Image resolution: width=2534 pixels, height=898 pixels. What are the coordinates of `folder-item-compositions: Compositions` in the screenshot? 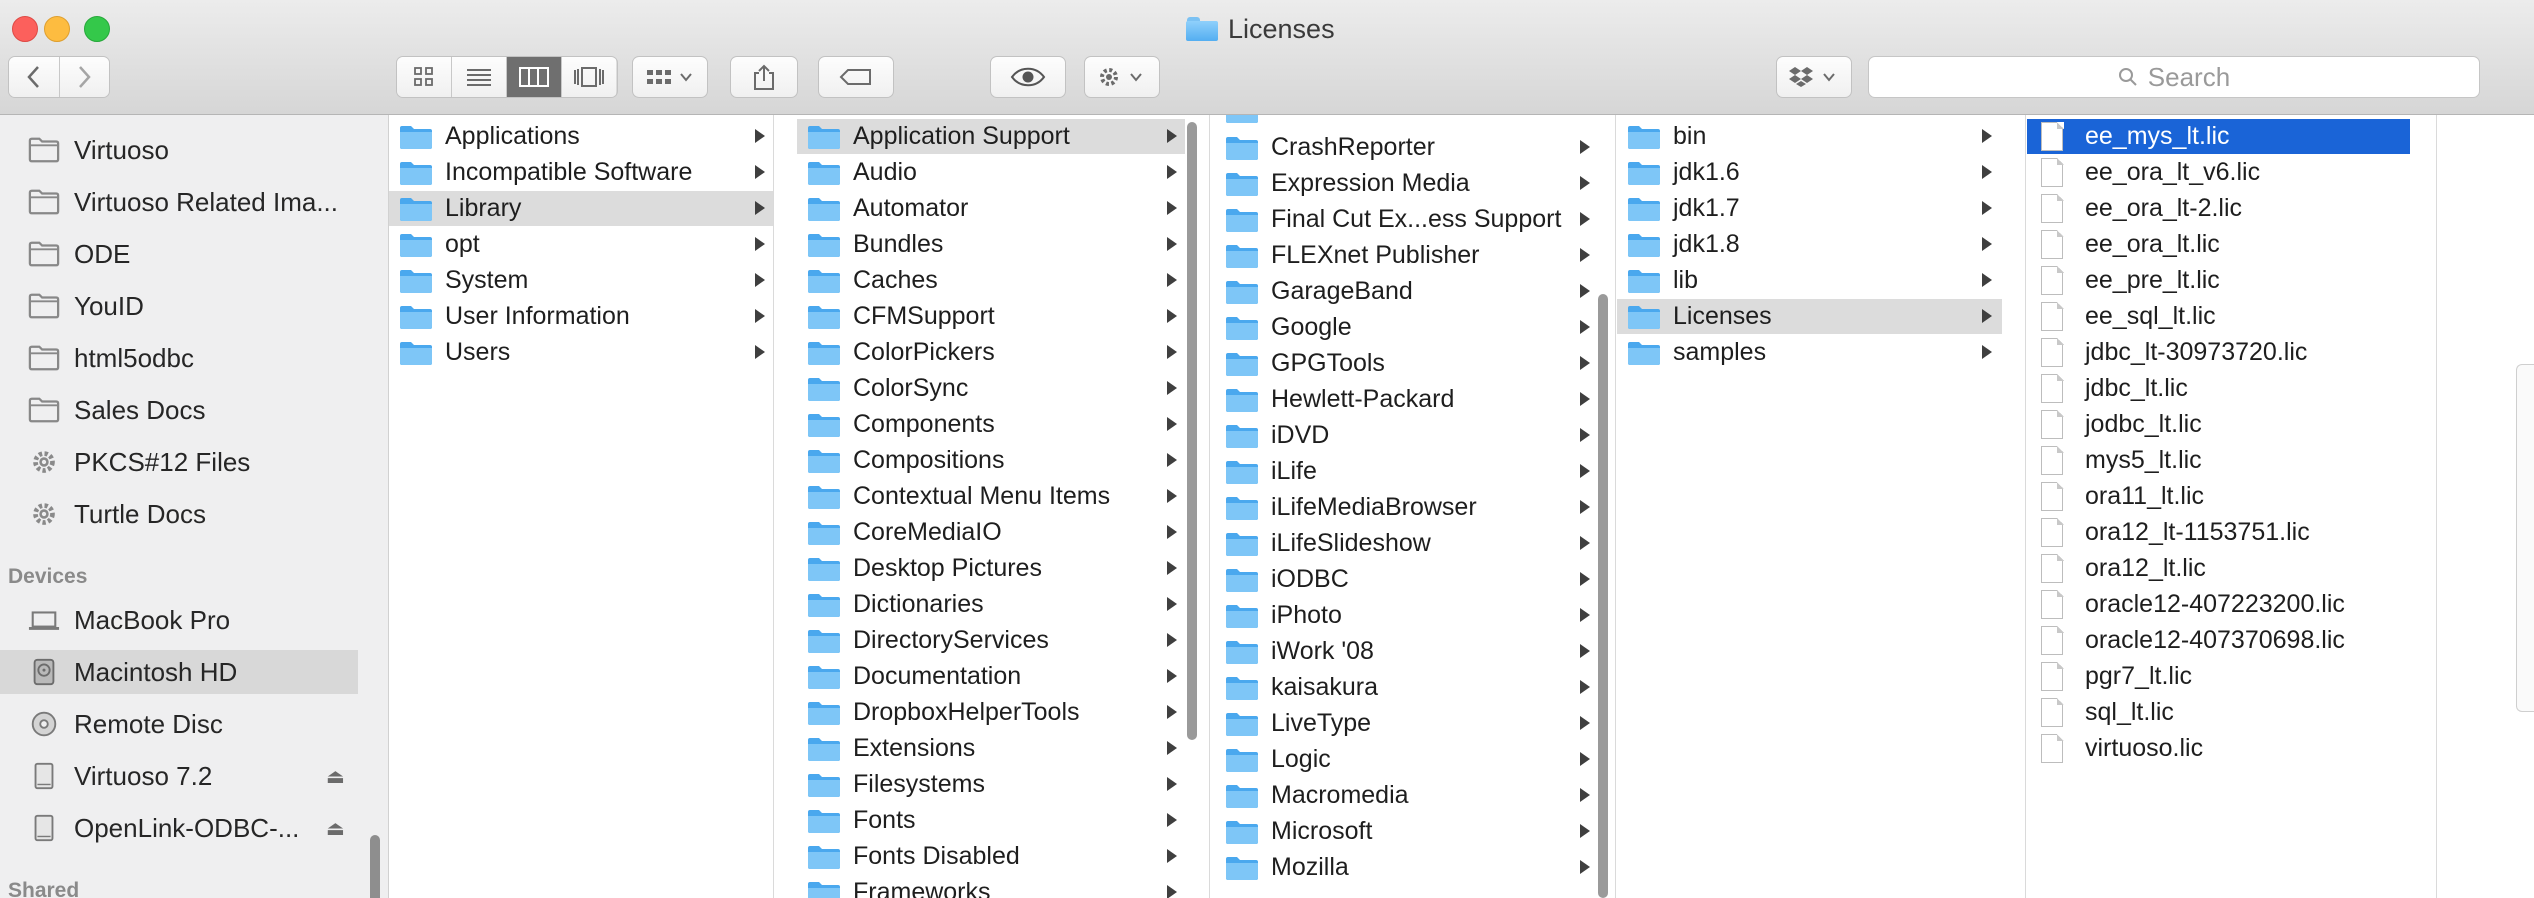 It's located at (991, 460).